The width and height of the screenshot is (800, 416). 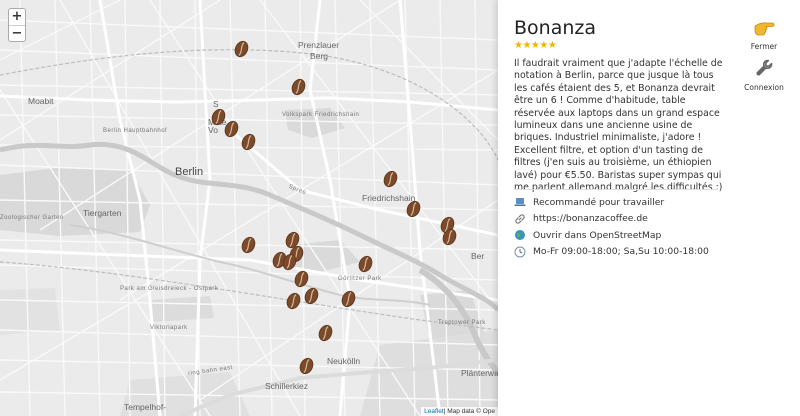 I want to click on info-row-osm: Ouvrir dans OpenStreetMap, so click(x=624, y=235).